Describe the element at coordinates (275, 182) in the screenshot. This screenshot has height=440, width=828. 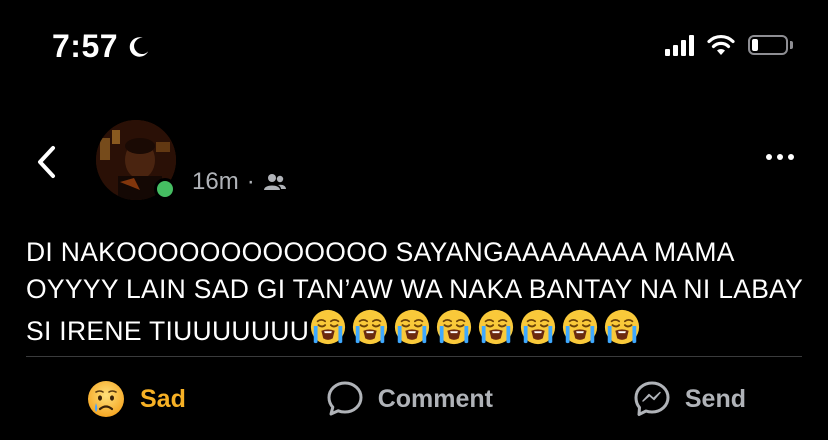
I see `friends-icon` at that location.